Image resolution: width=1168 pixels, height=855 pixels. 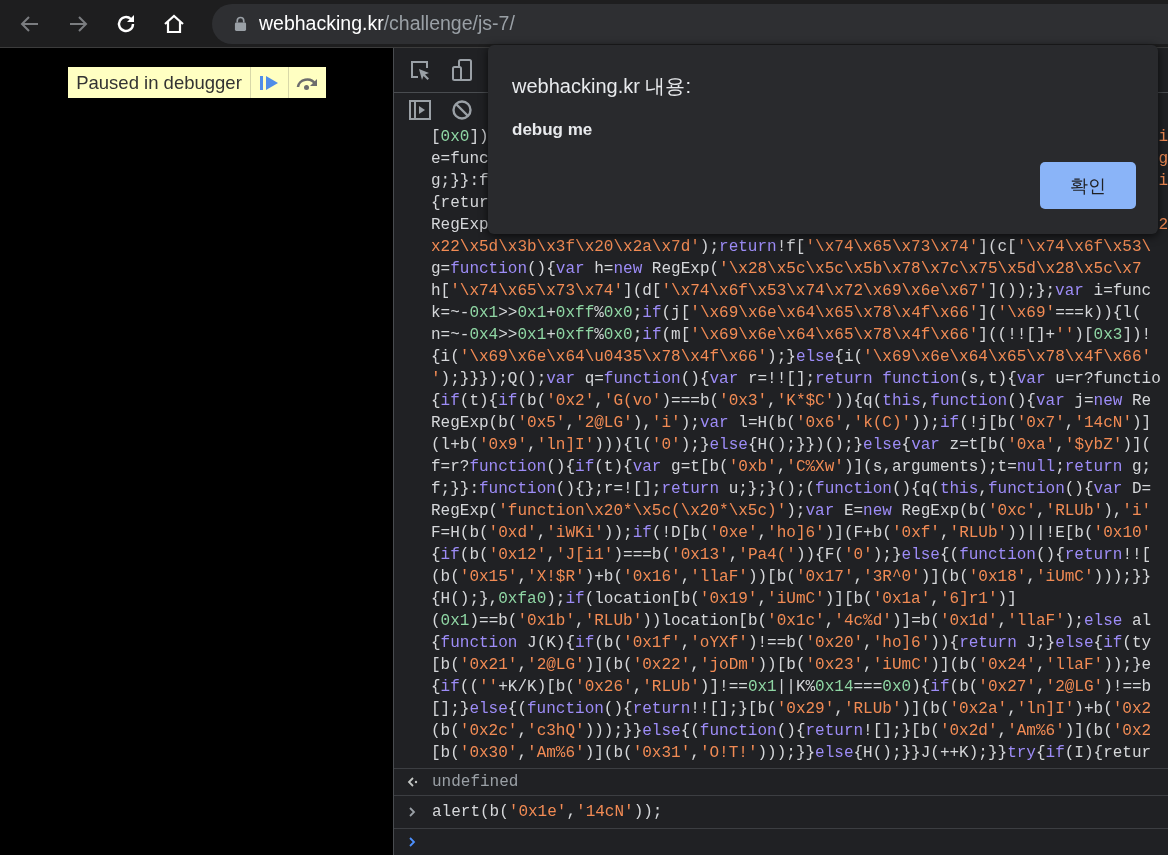 I want to click on code-line: [b('0x21','2@LG')](b('0x22','joDm'))[b('0x23','iUmC')](b('0x24','llaF'));}e, so click(x=792, y=665).